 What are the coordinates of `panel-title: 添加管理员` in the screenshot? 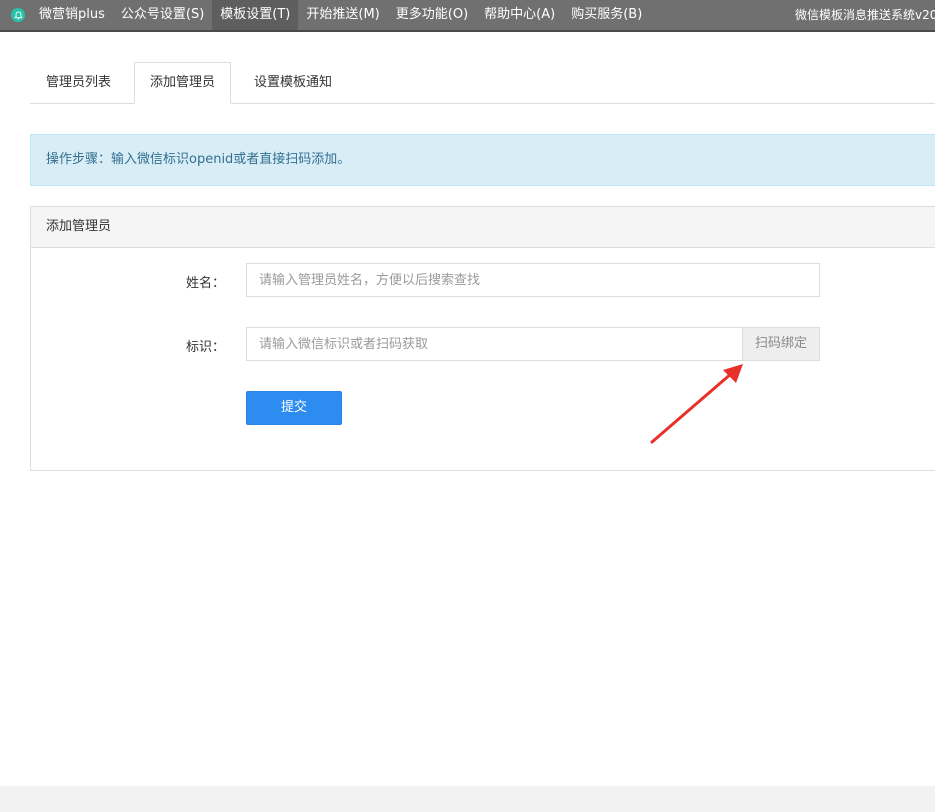 It's located at (483, 227).